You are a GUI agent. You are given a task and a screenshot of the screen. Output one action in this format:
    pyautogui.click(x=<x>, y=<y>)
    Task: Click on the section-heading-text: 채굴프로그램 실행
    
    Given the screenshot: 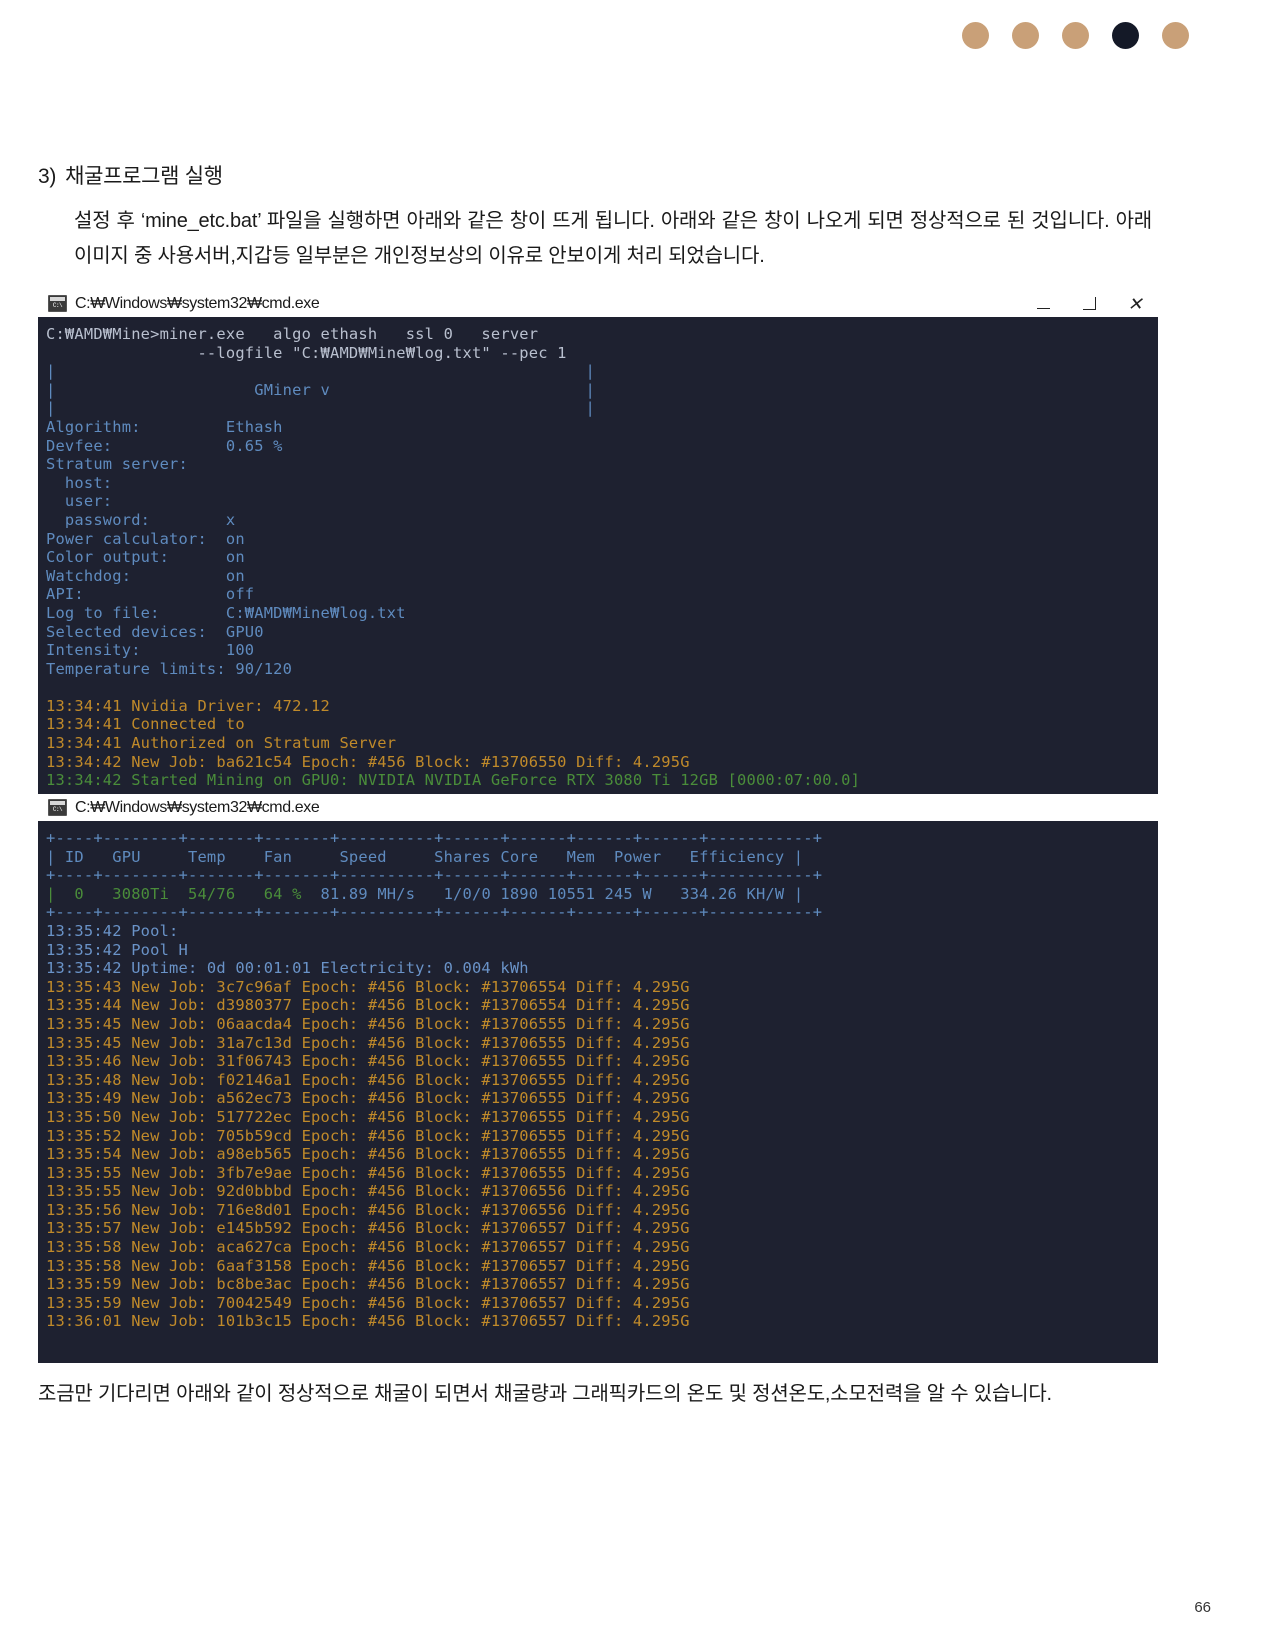 What is the action you would take?
    pyautogui.click(x=144, y=176)
    